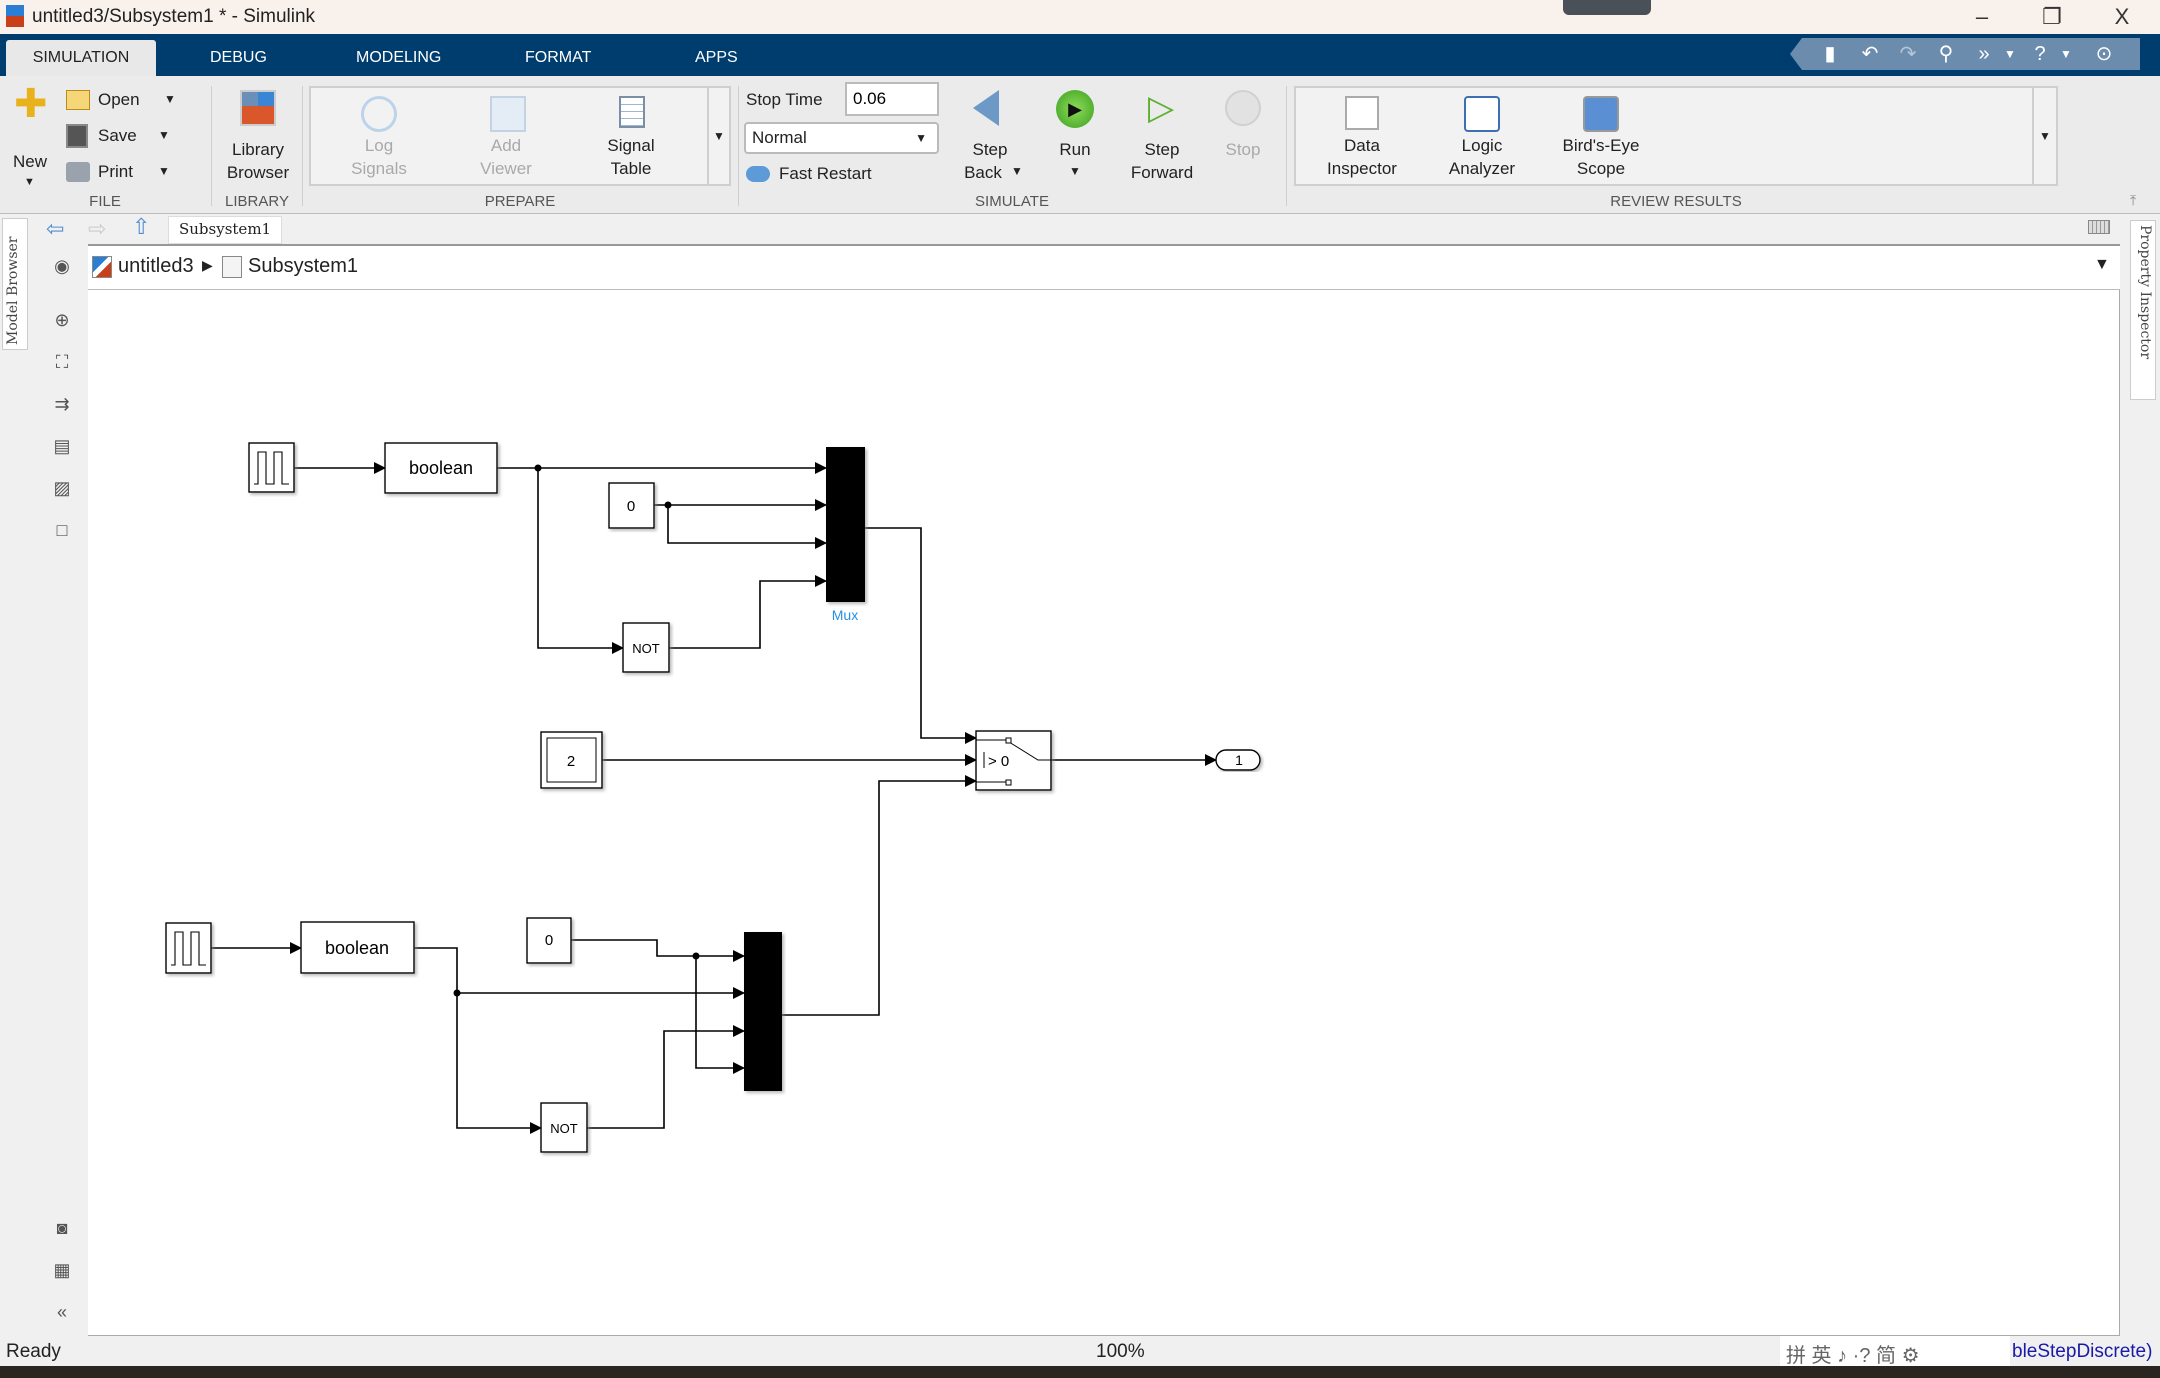  I want to click on mux-block: Mux, so click(845, 535).